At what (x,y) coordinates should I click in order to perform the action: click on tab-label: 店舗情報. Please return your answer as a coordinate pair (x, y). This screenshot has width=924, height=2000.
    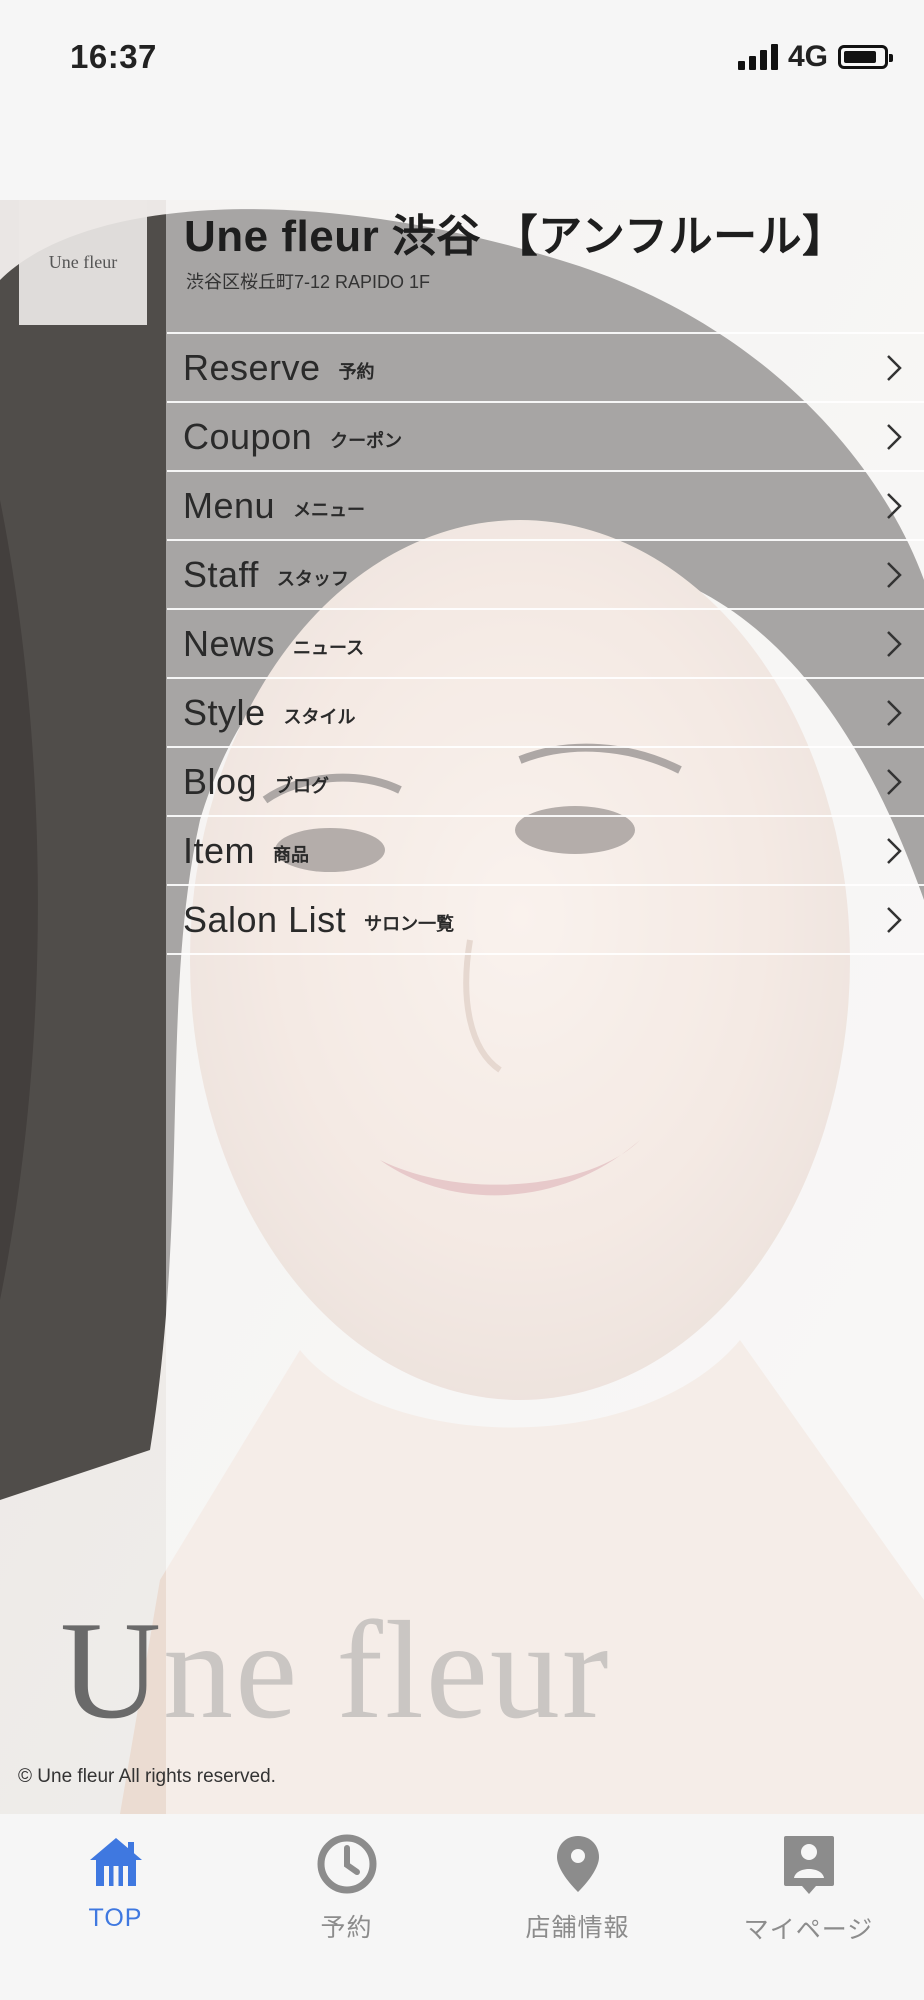
    Looking at the image, I should click on (577, 1928).